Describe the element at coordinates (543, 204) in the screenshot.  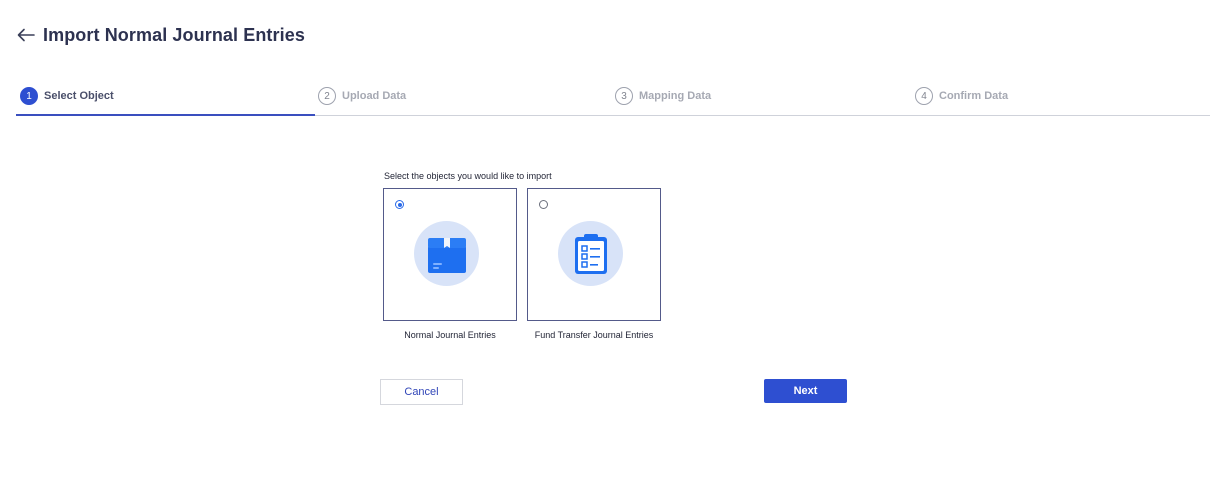
I see `radio-button-unselected` at that location.